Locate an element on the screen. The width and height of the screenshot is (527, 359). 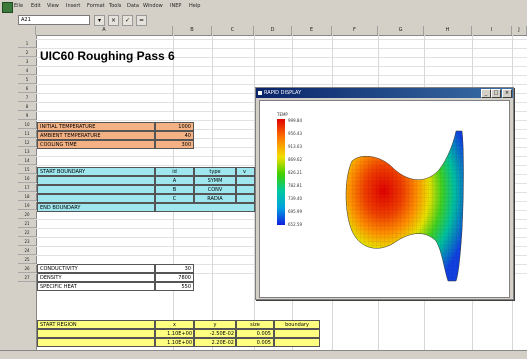
param-value-cooling-time: 300 is located at coordinates (174, 144).